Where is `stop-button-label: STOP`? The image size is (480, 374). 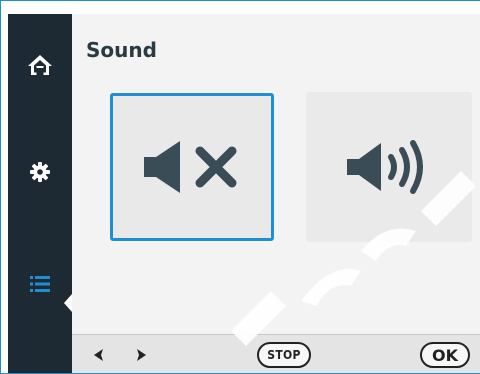 stop-button-label: STOP is located at coordinates (284, 355).